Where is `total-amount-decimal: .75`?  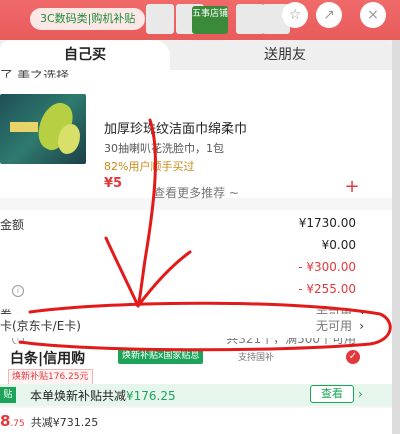 total-amount-decimal: .75 is located at coordinates (17, 424).